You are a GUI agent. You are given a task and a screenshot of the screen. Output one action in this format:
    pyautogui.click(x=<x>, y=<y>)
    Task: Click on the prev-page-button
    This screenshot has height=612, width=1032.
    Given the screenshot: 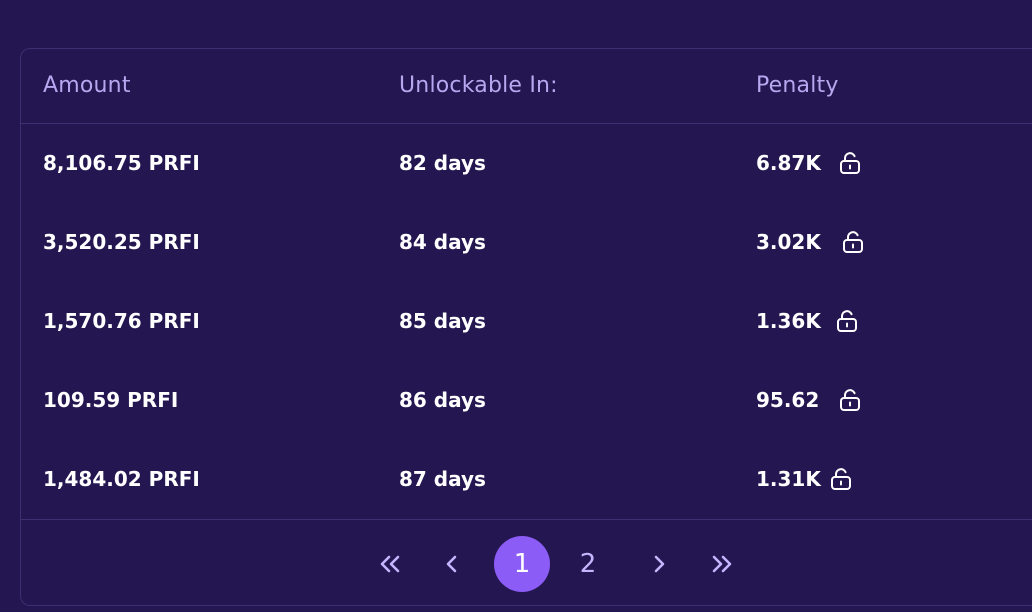 What is the action you would take?
    pyautogui.click(x=452, y=564)
    